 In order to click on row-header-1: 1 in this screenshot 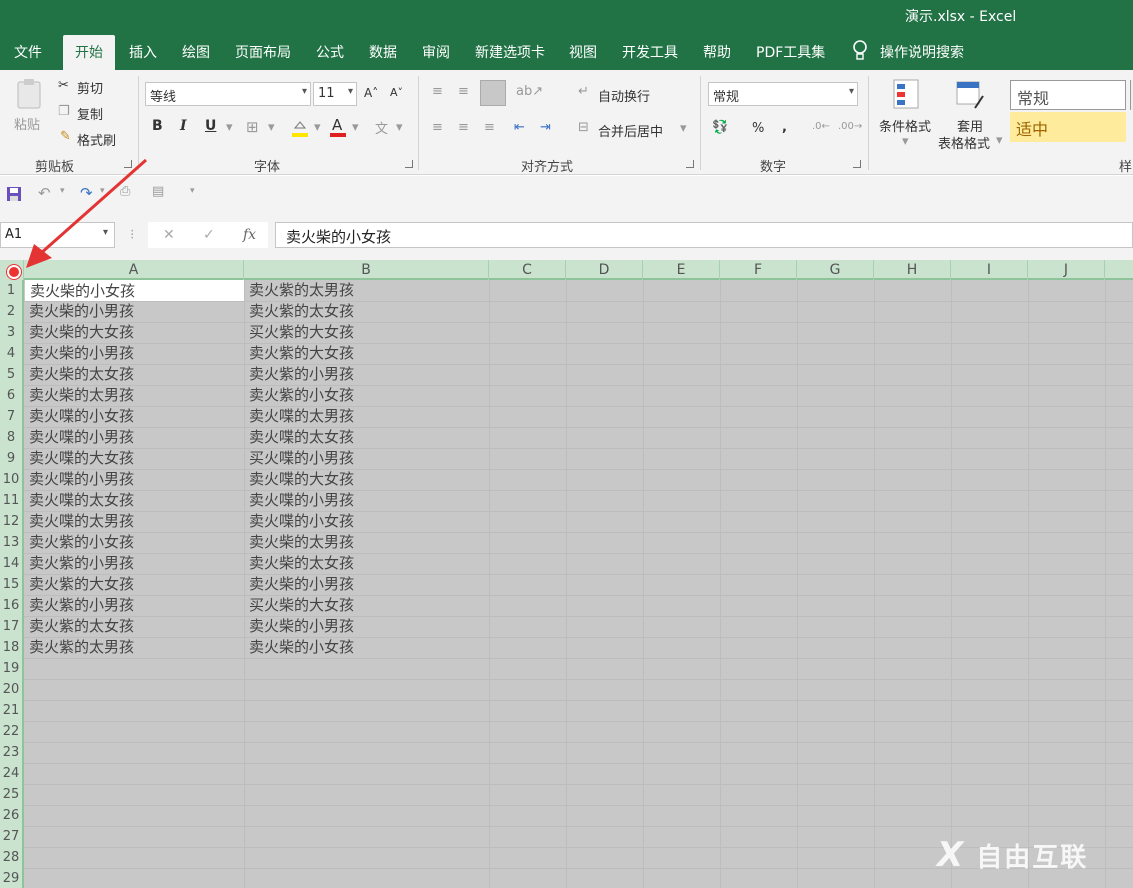, I will do `click(11, 290)`.